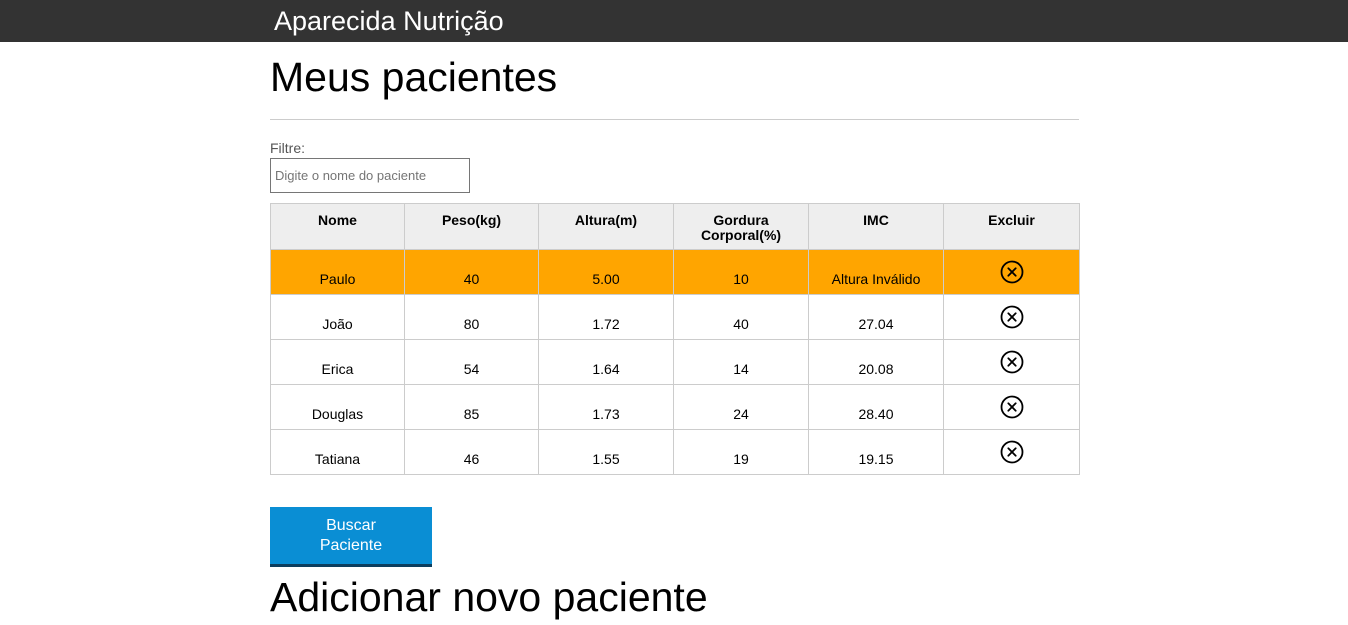 This screenshot has height=625, width=1348. Describe the element at coordinates (471, 407) in the screenshot. I see `cell-peso: 85` at that location.